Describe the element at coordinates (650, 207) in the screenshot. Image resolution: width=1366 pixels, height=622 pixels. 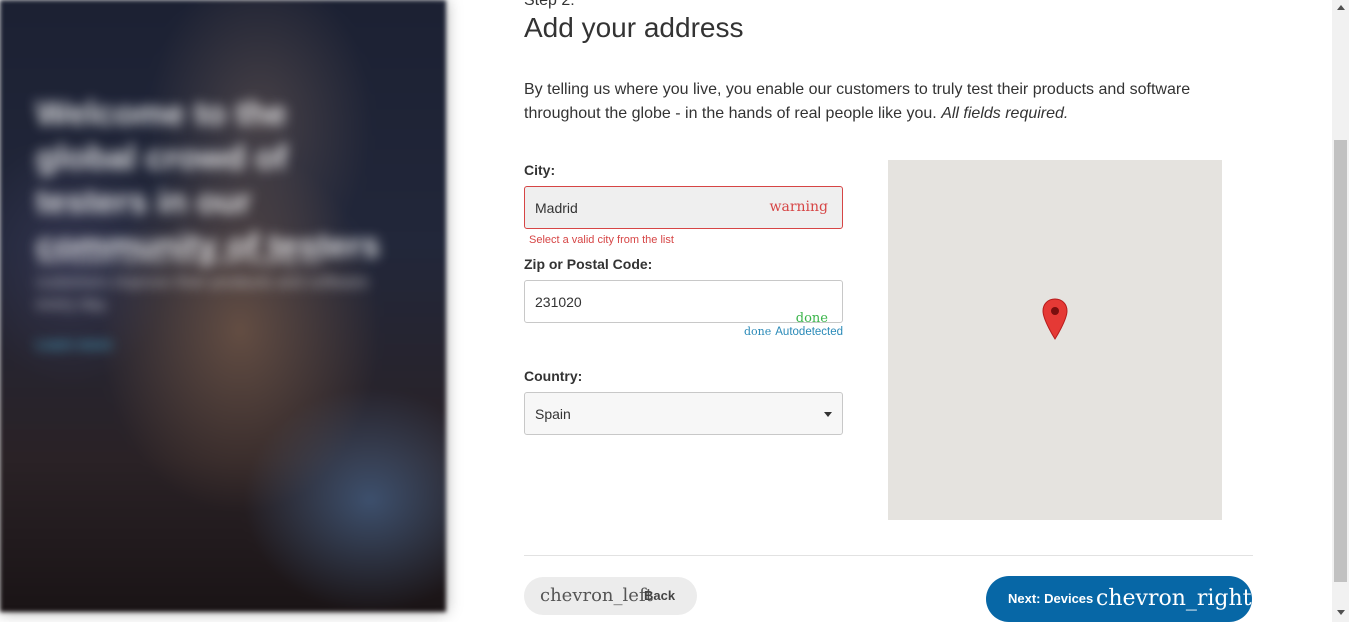
I see `city-input` at that location.